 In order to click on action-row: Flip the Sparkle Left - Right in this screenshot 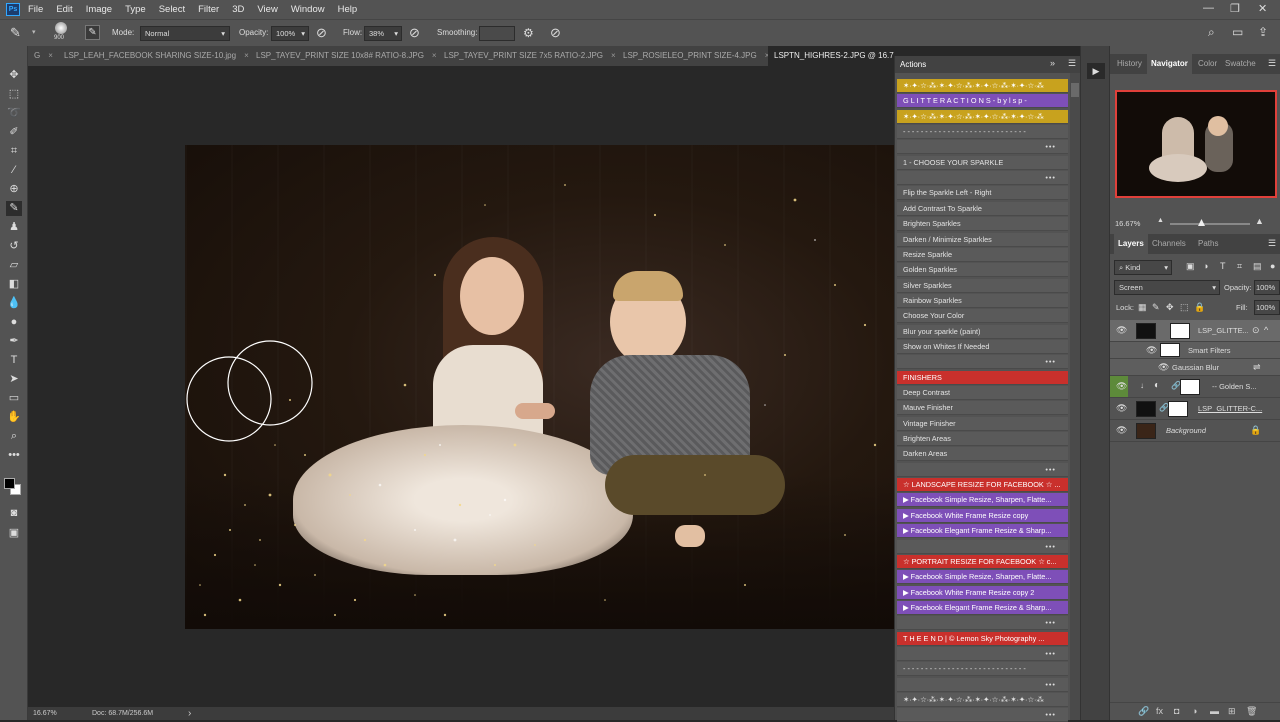, I will do `click(982, 193)`.